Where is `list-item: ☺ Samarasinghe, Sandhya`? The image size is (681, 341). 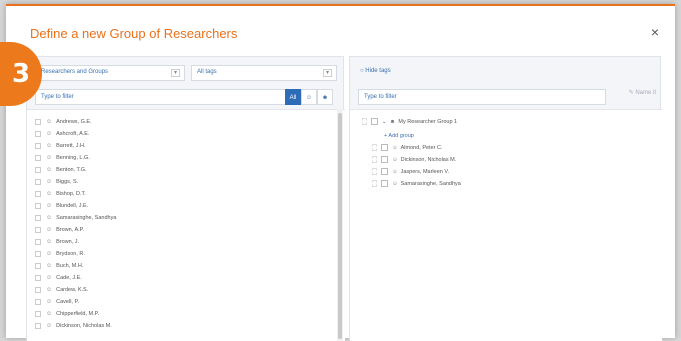
list-item: ☺ Samarasinghe, Sandhya is located at coordinates (75, 218).